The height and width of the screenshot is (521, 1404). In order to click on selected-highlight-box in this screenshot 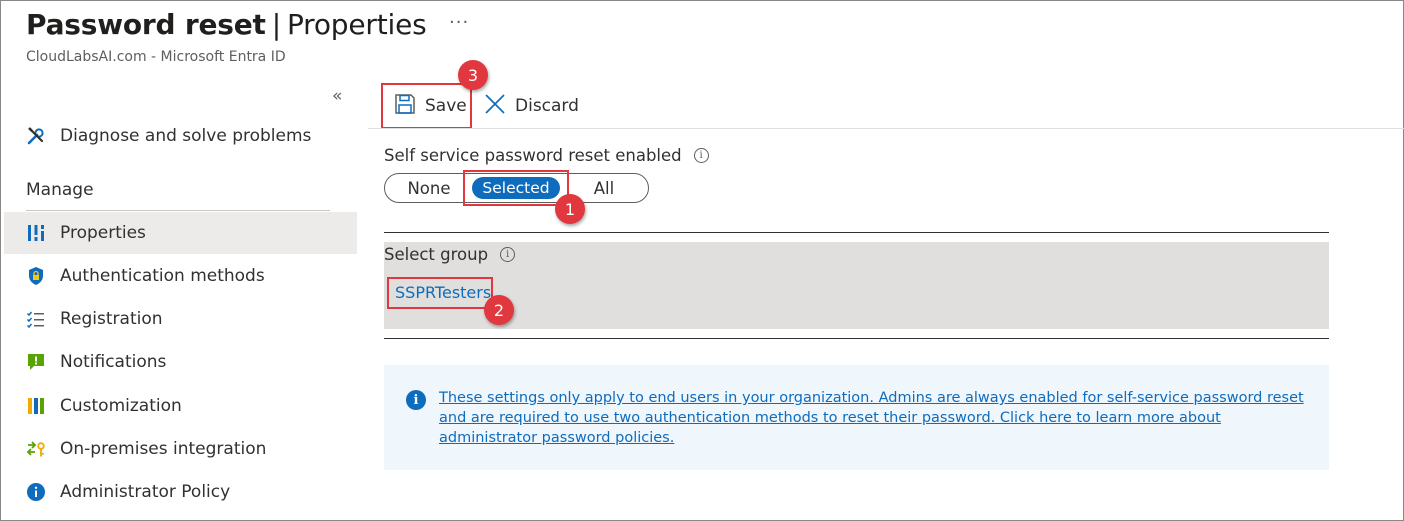, I will do `click(516, 188)`.